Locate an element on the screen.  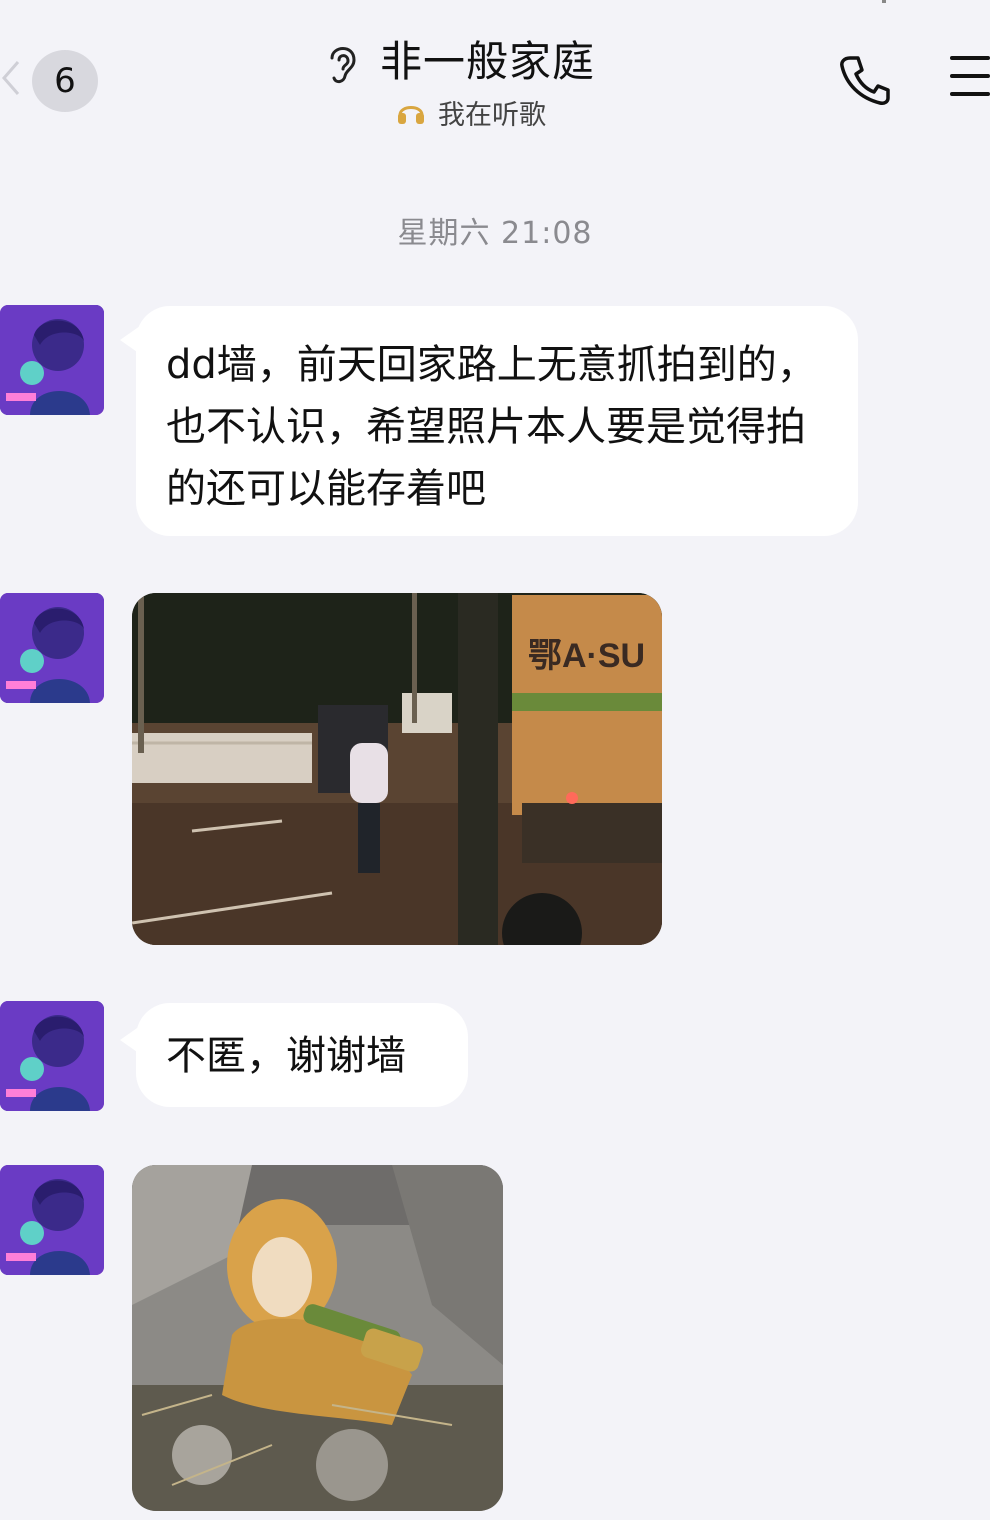
menu-icon is located at coordinates (970, 79).